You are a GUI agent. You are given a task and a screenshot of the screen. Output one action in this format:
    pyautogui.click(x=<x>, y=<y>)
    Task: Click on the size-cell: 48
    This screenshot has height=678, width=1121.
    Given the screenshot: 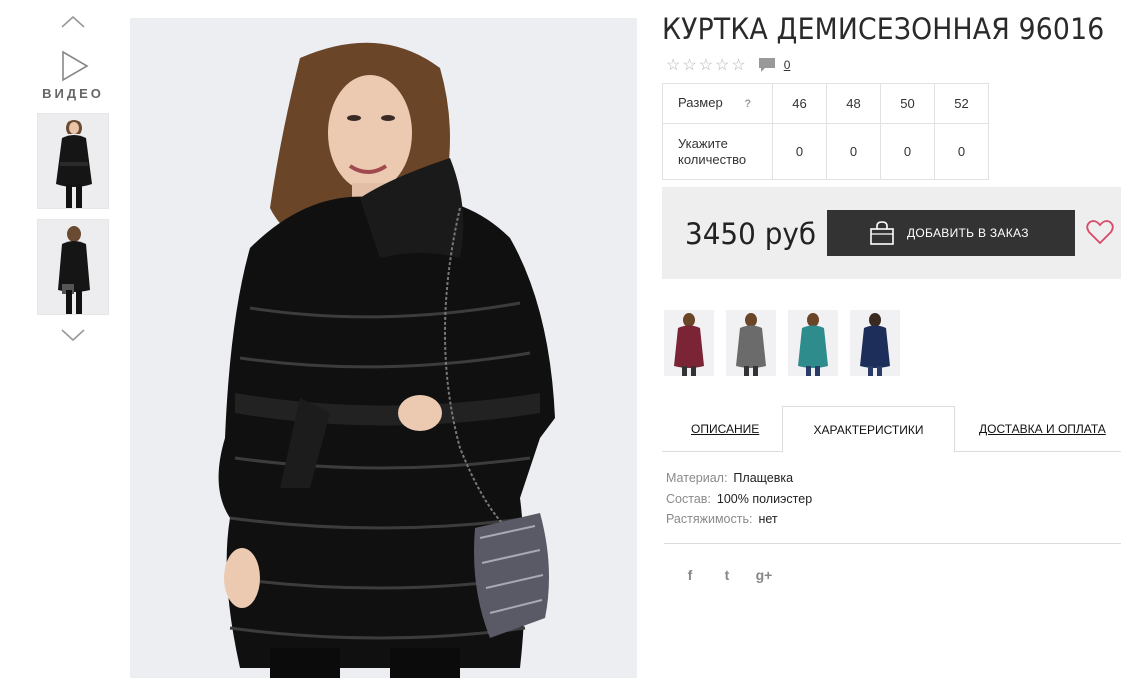 What is the action you would take?
    pyautogui.click(x=853, y=103)
    